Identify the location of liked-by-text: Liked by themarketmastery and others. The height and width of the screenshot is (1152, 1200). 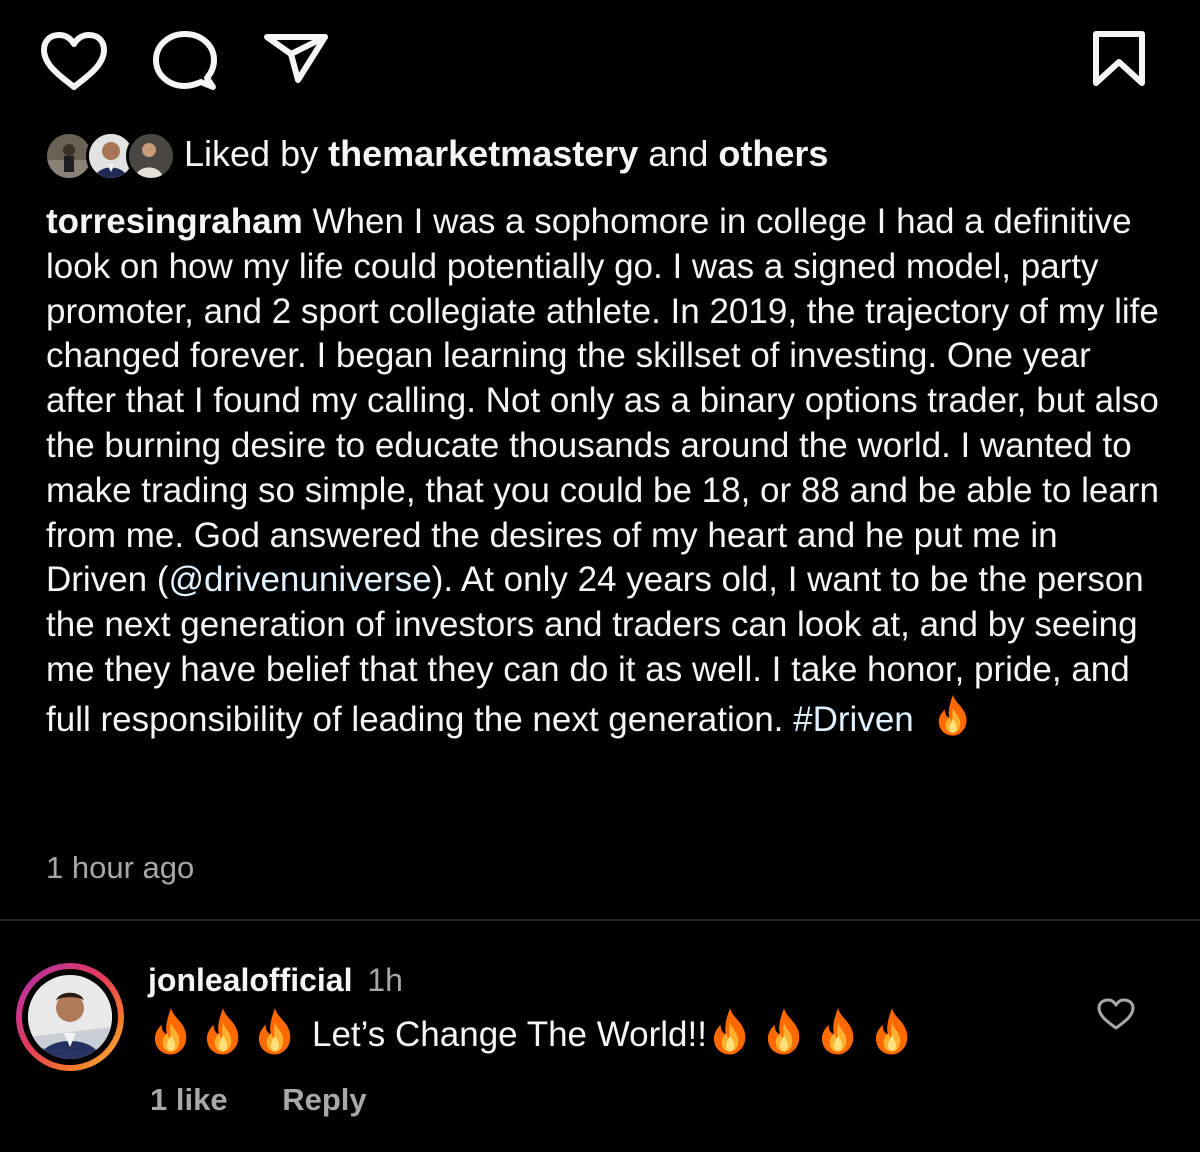
(506, 154).